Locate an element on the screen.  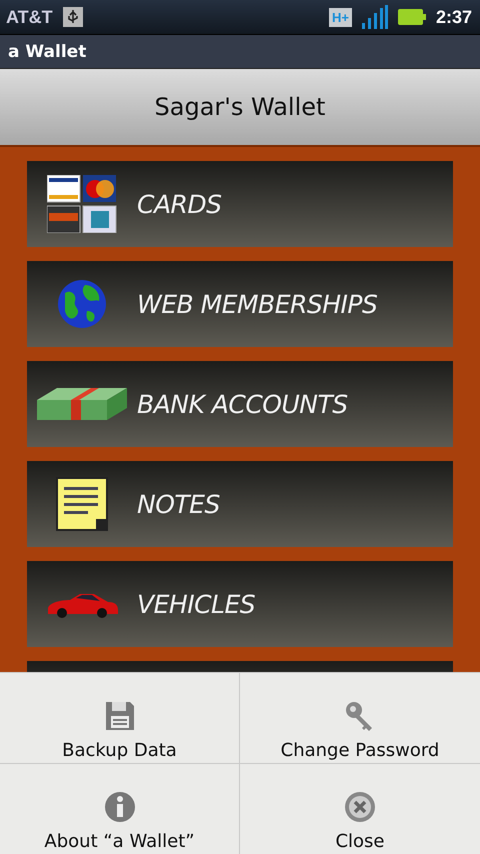
cards-drawing is located at coordinates (82, 204).